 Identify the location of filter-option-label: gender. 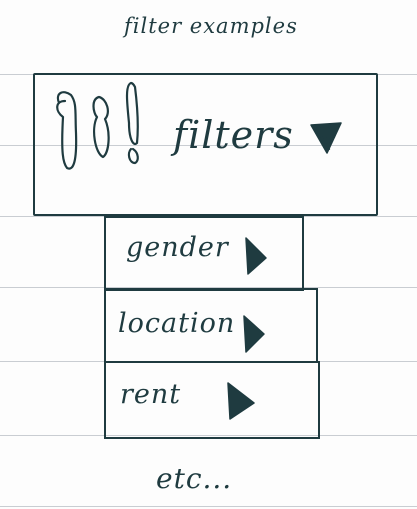
(177, 247).